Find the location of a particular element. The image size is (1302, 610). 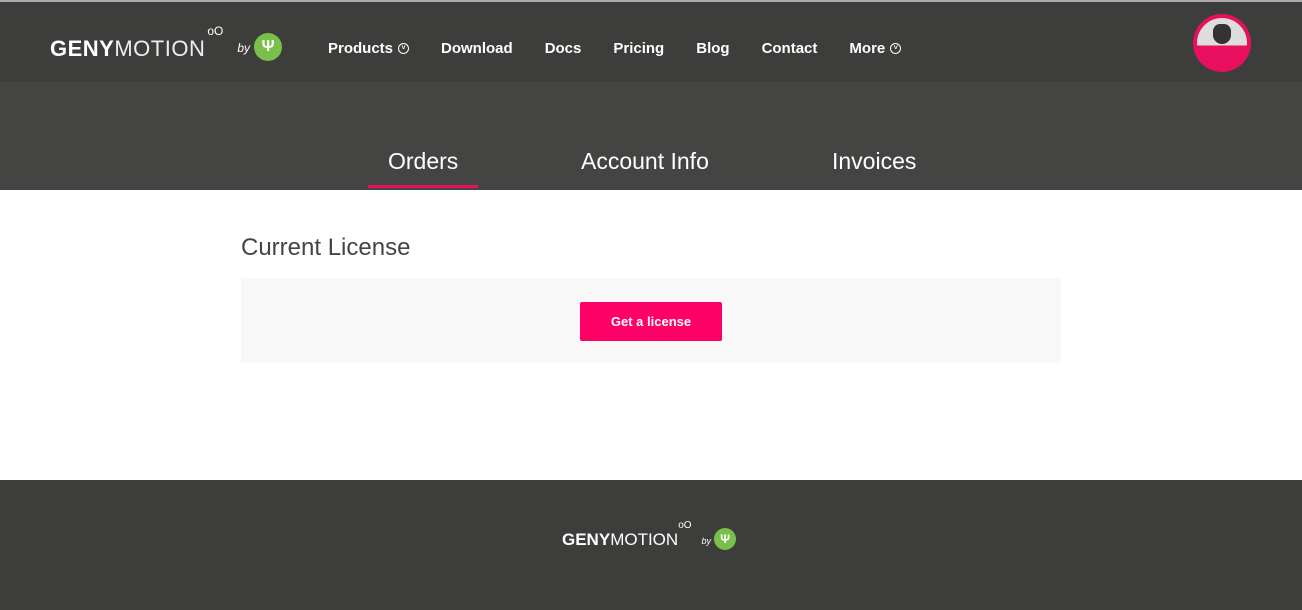

nav-download: Download is located at coordinates (477, 48).